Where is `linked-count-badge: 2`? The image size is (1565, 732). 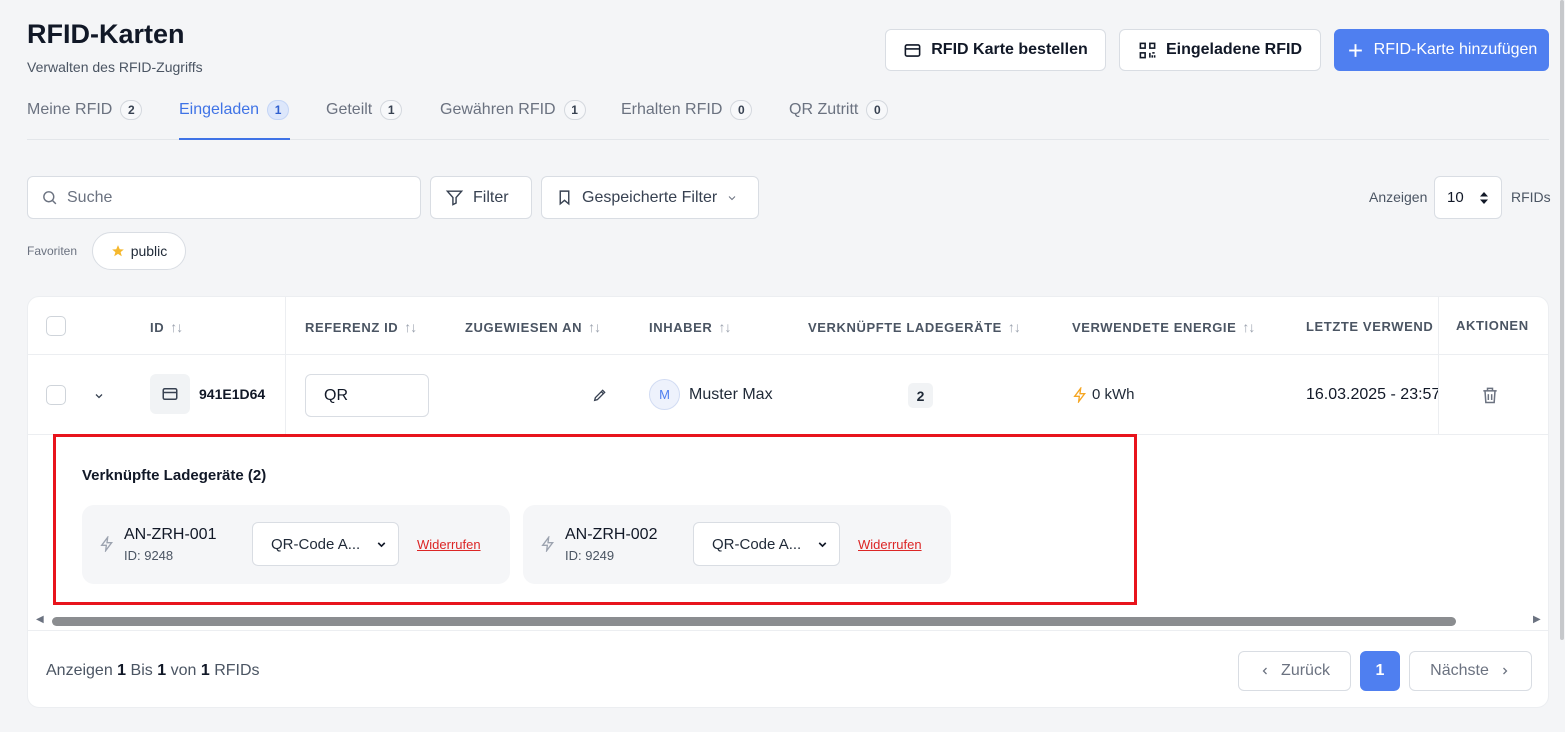 linked-count-badge: 2 is located at coordinates (920, 395).